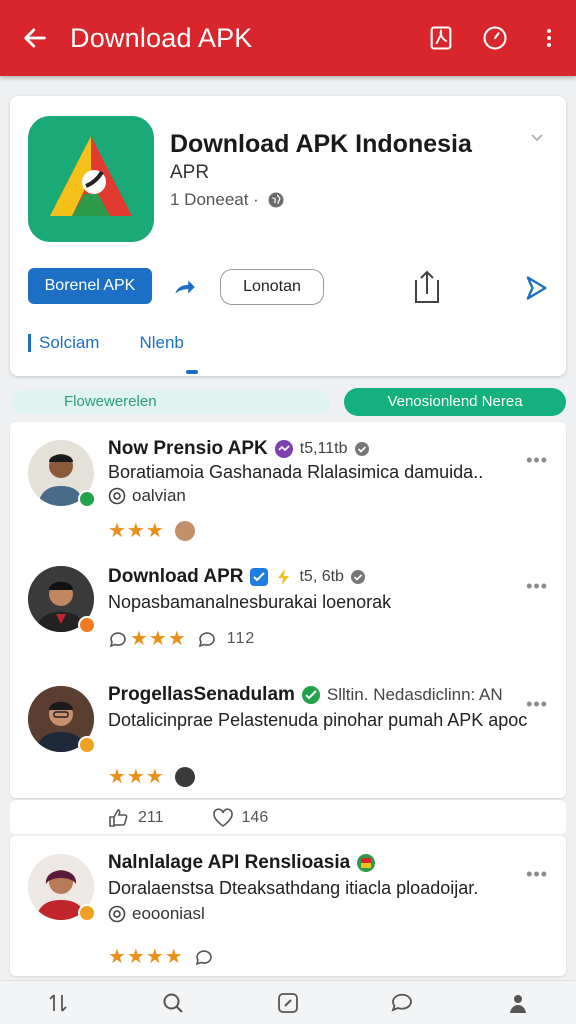 The image size is (576, 1024). What do you see at coordinates (276, 200) in the screenshot?
I see `globe-icon` at bounding box center [276, 200].